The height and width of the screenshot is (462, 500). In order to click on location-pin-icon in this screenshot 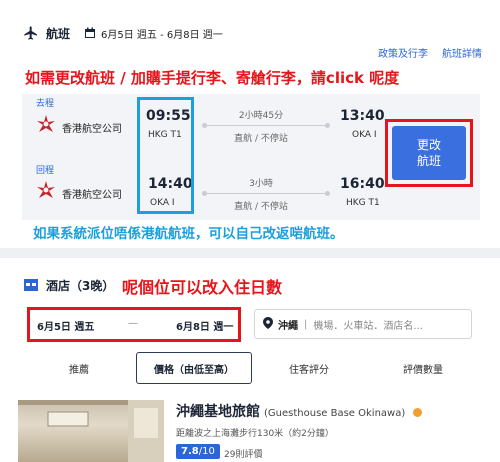, I will do `click(268, 324)`.